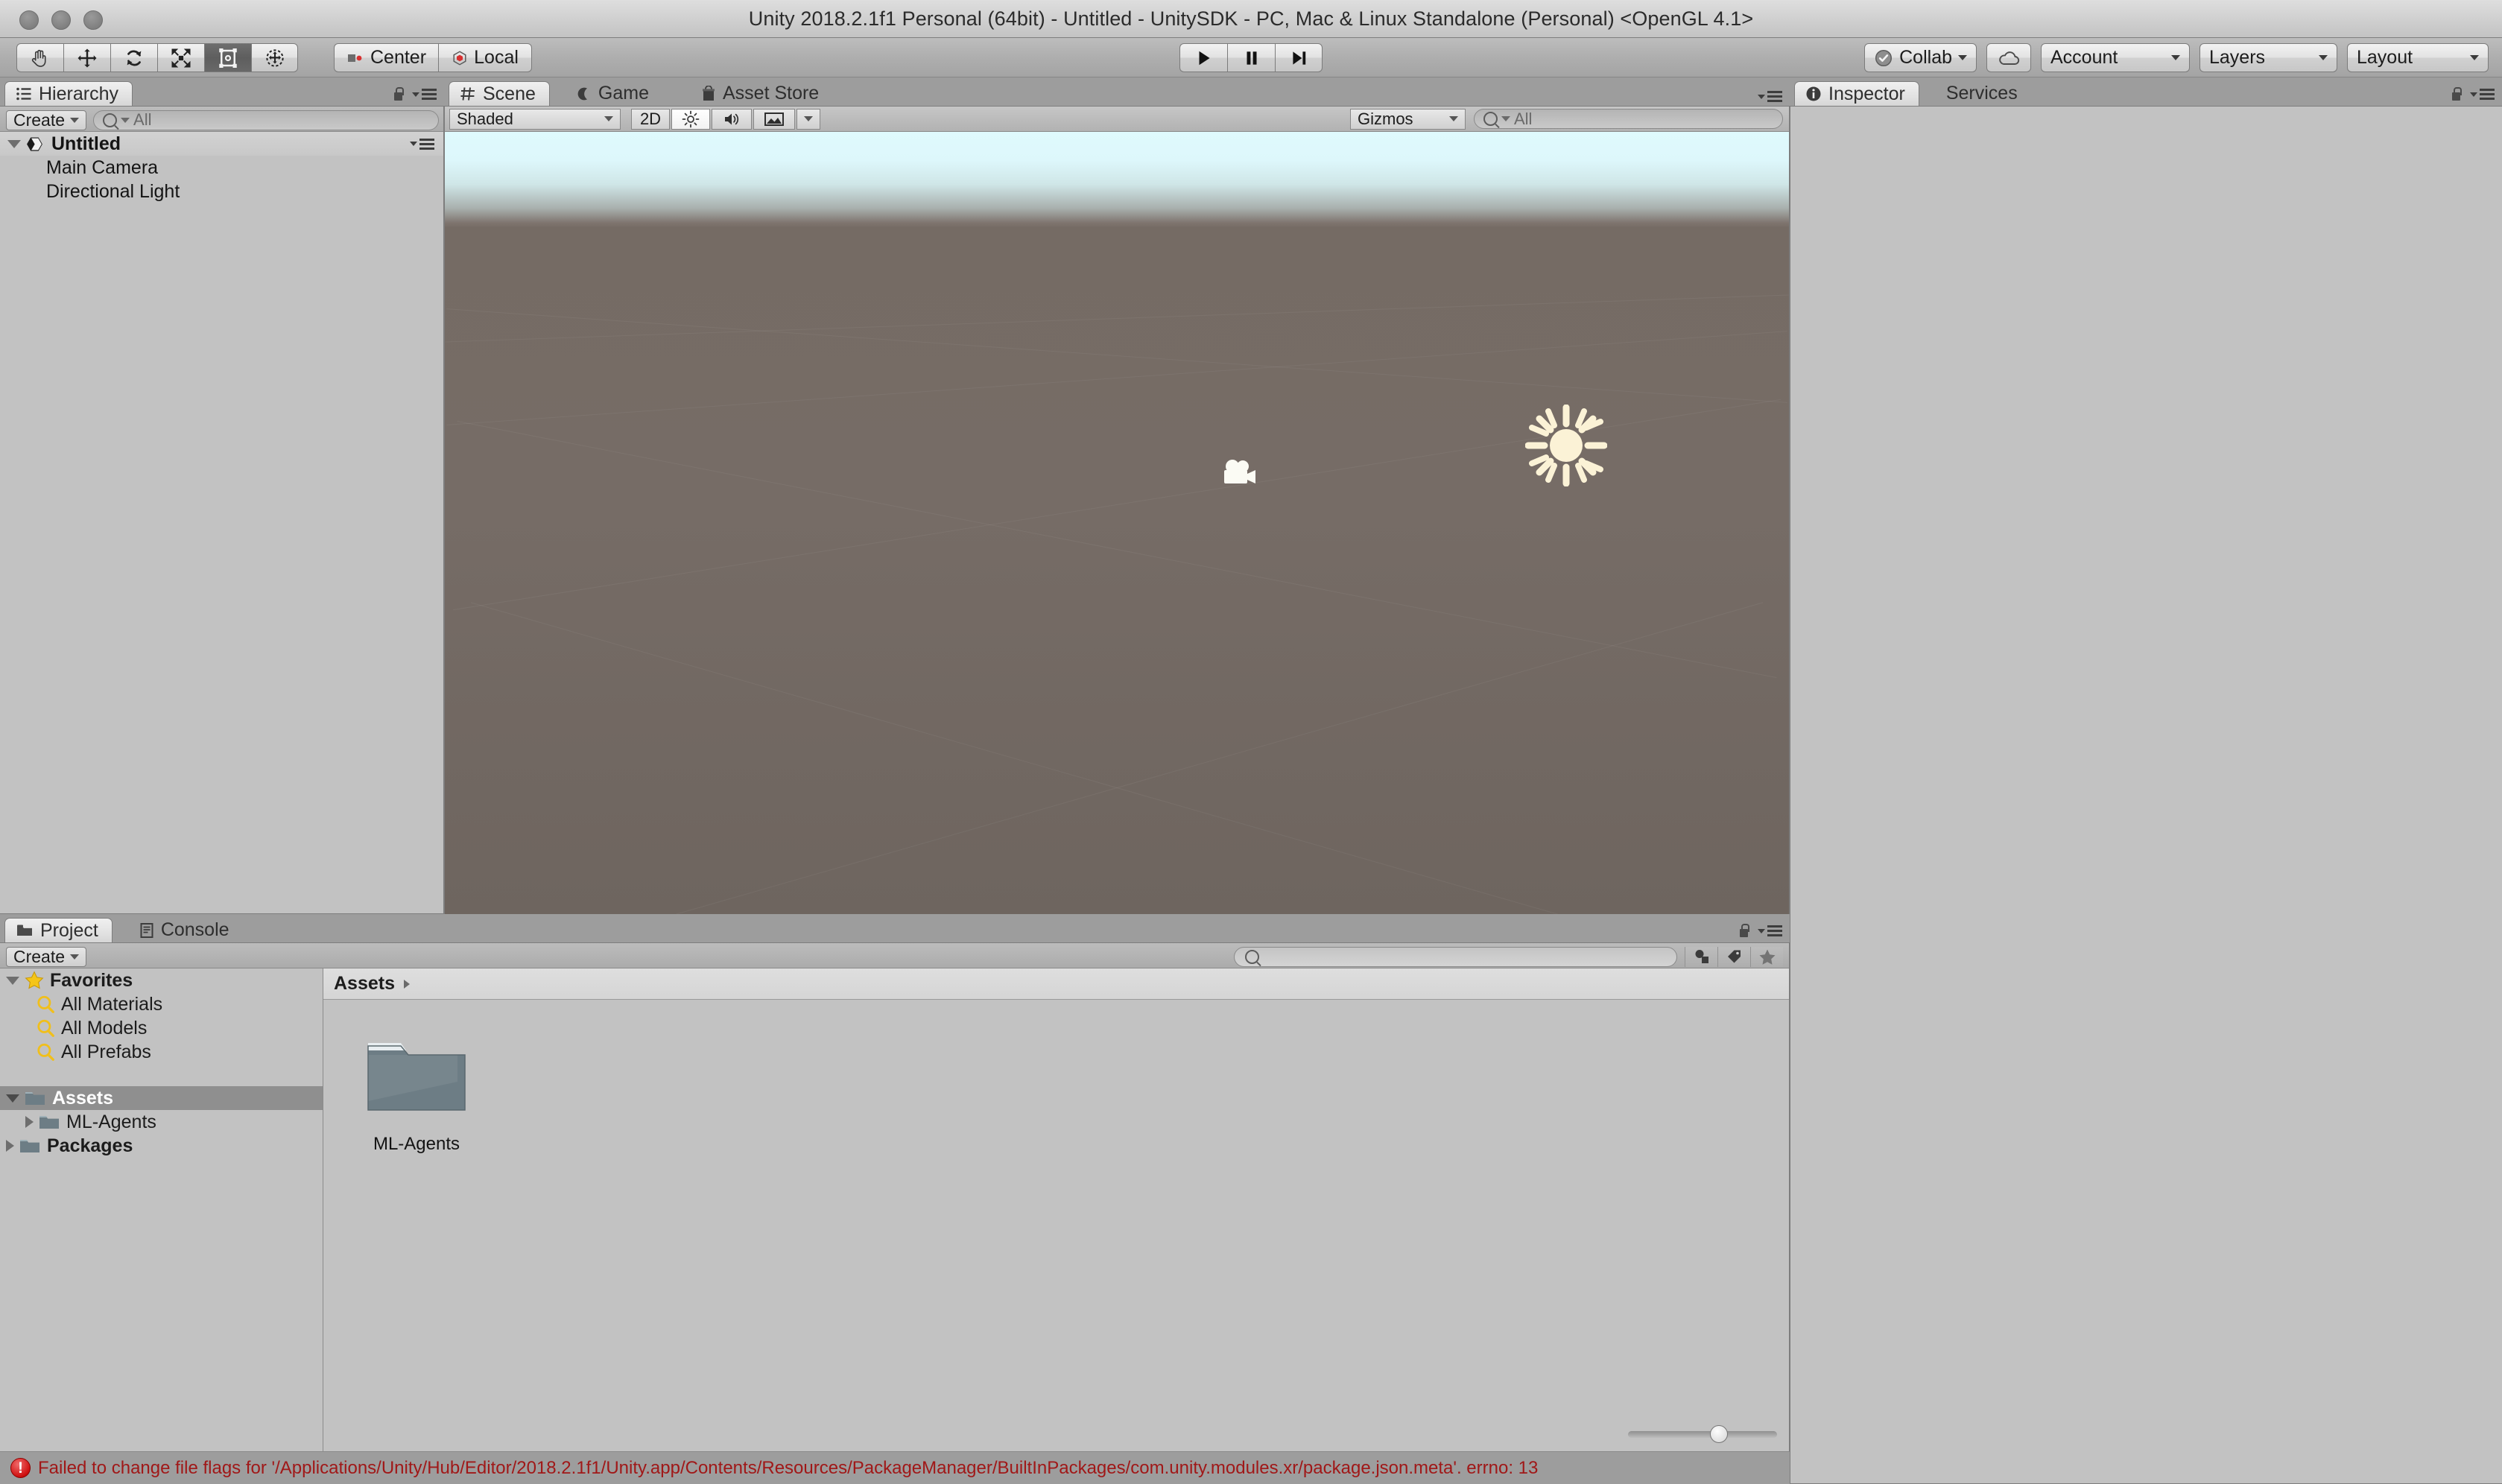  What do you see at coordinates (221, 168) in the screenshot?
I see `hierarchy-item-main-camera: Main Camera` at bounding box center [221, 168].